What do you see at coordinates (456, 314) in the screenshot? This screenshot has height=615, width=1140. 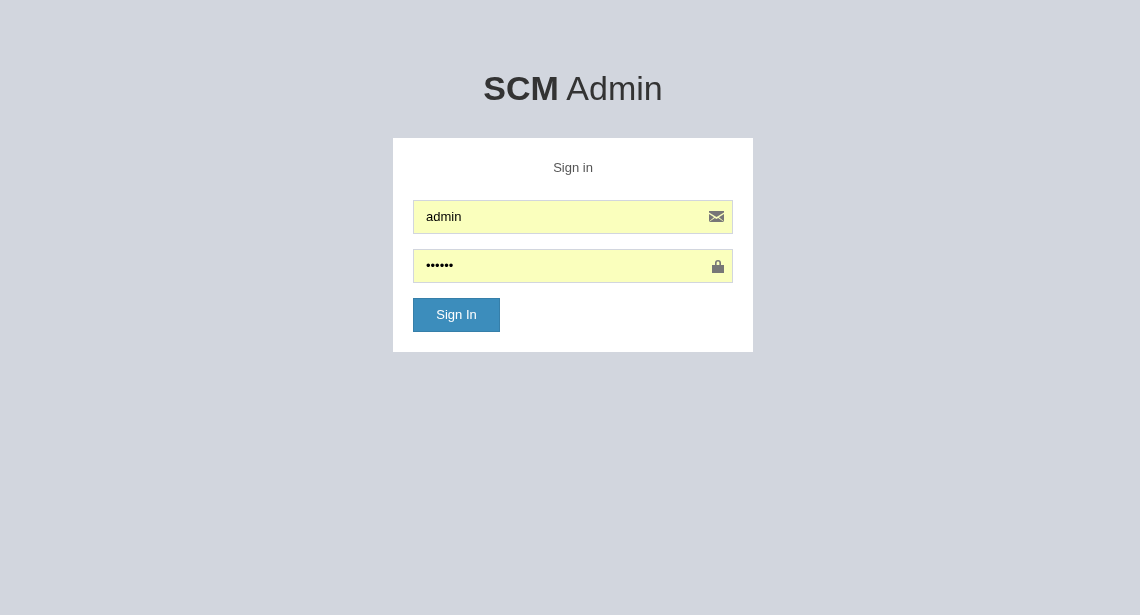 I see `sign-in-button: Sign In` at bounding box center [456, 314].